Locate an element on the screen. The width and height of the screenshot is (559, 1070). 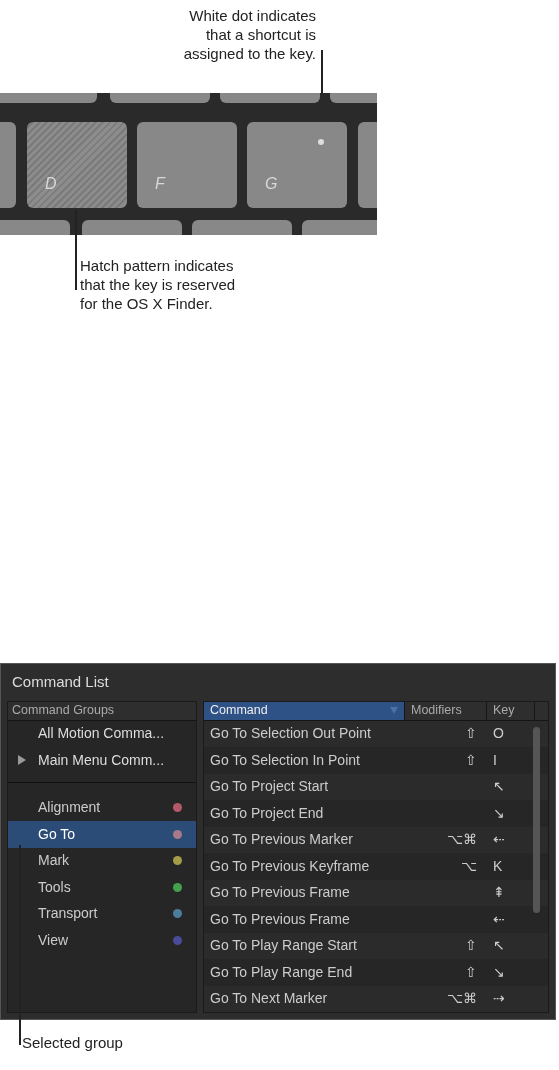
annotation-text: Hatch pattern indicates that the key is reserved for the OS X Finder. is located at coordinates (158, 284).